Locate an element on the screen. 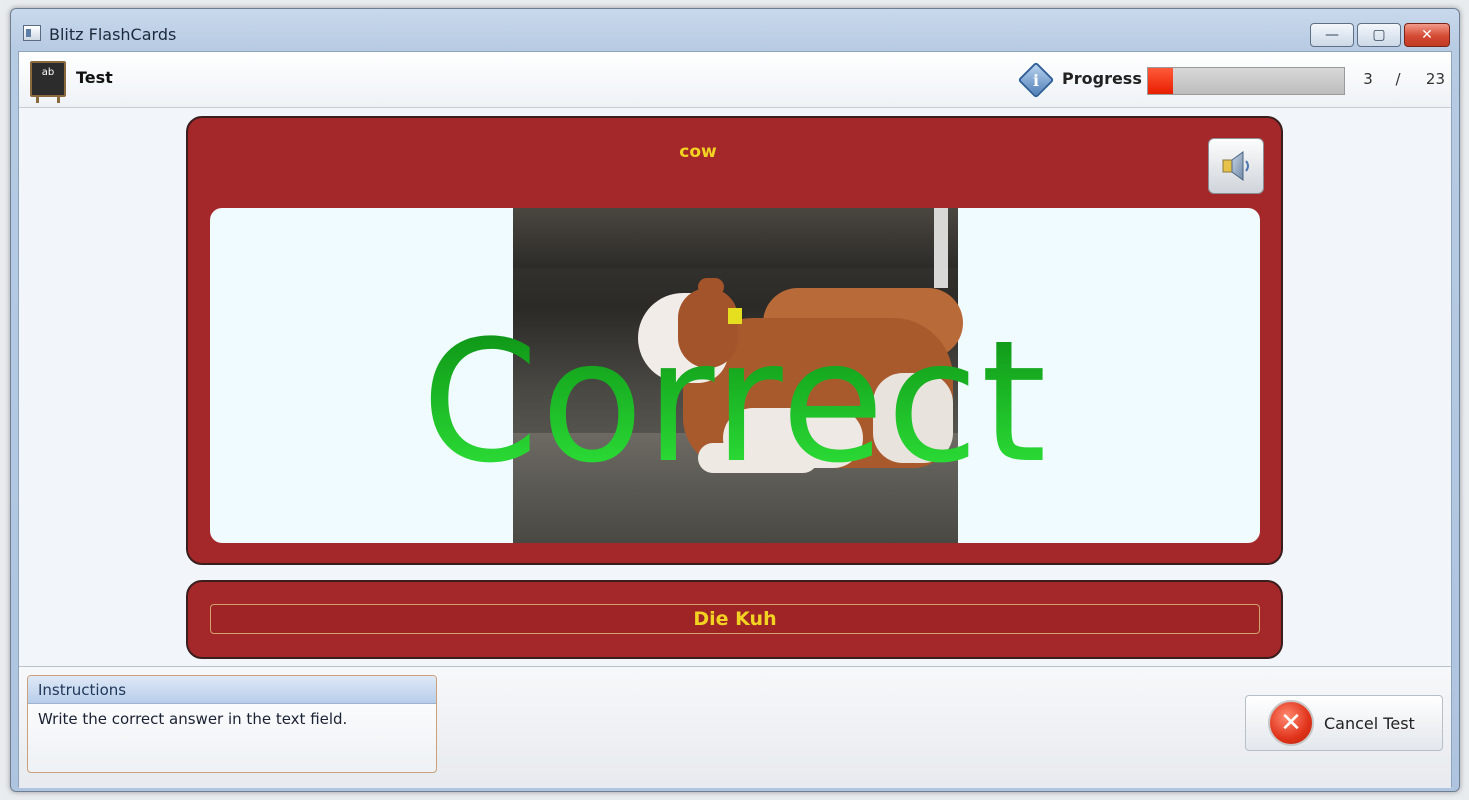 This screenshot has width=1469, height=800. minimize-button: — is located at coordinates (1332, 35).